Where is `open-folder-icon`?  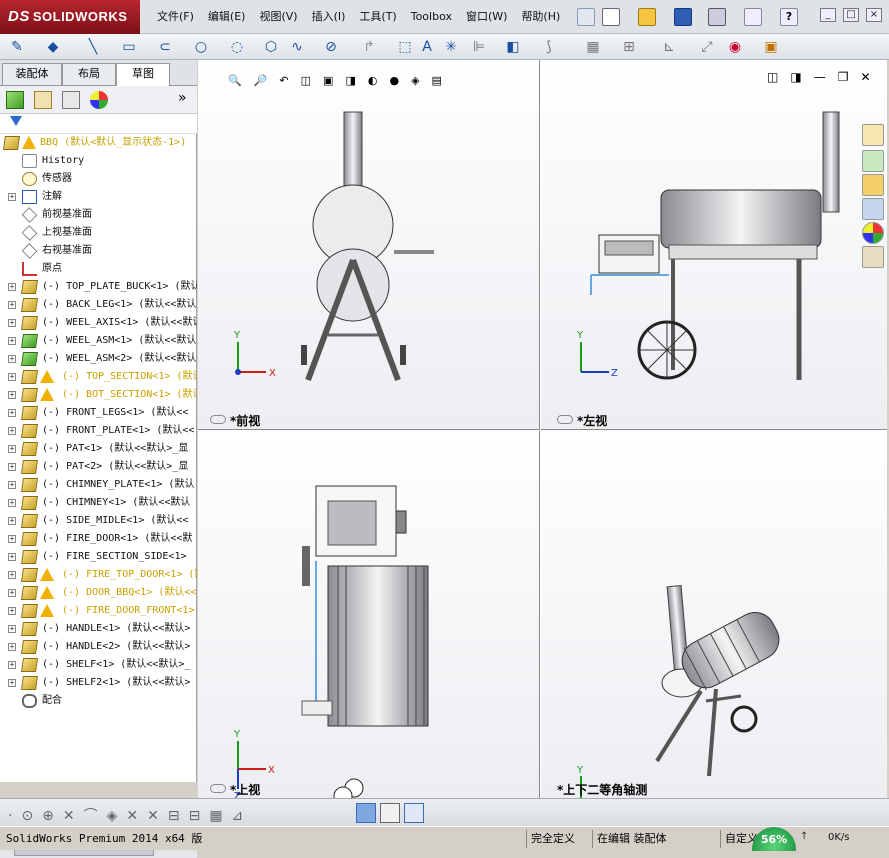
open-folder-icon is located at coordinates (647, 17).